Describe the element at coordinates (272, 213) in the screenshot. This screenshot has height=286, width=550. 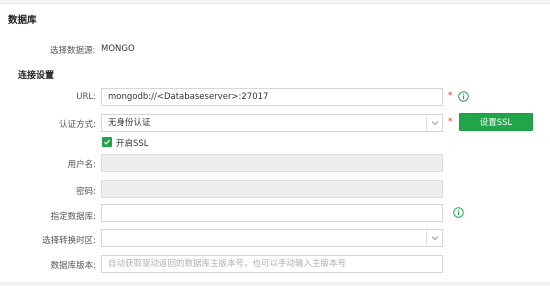
I see `database-input` at that location.